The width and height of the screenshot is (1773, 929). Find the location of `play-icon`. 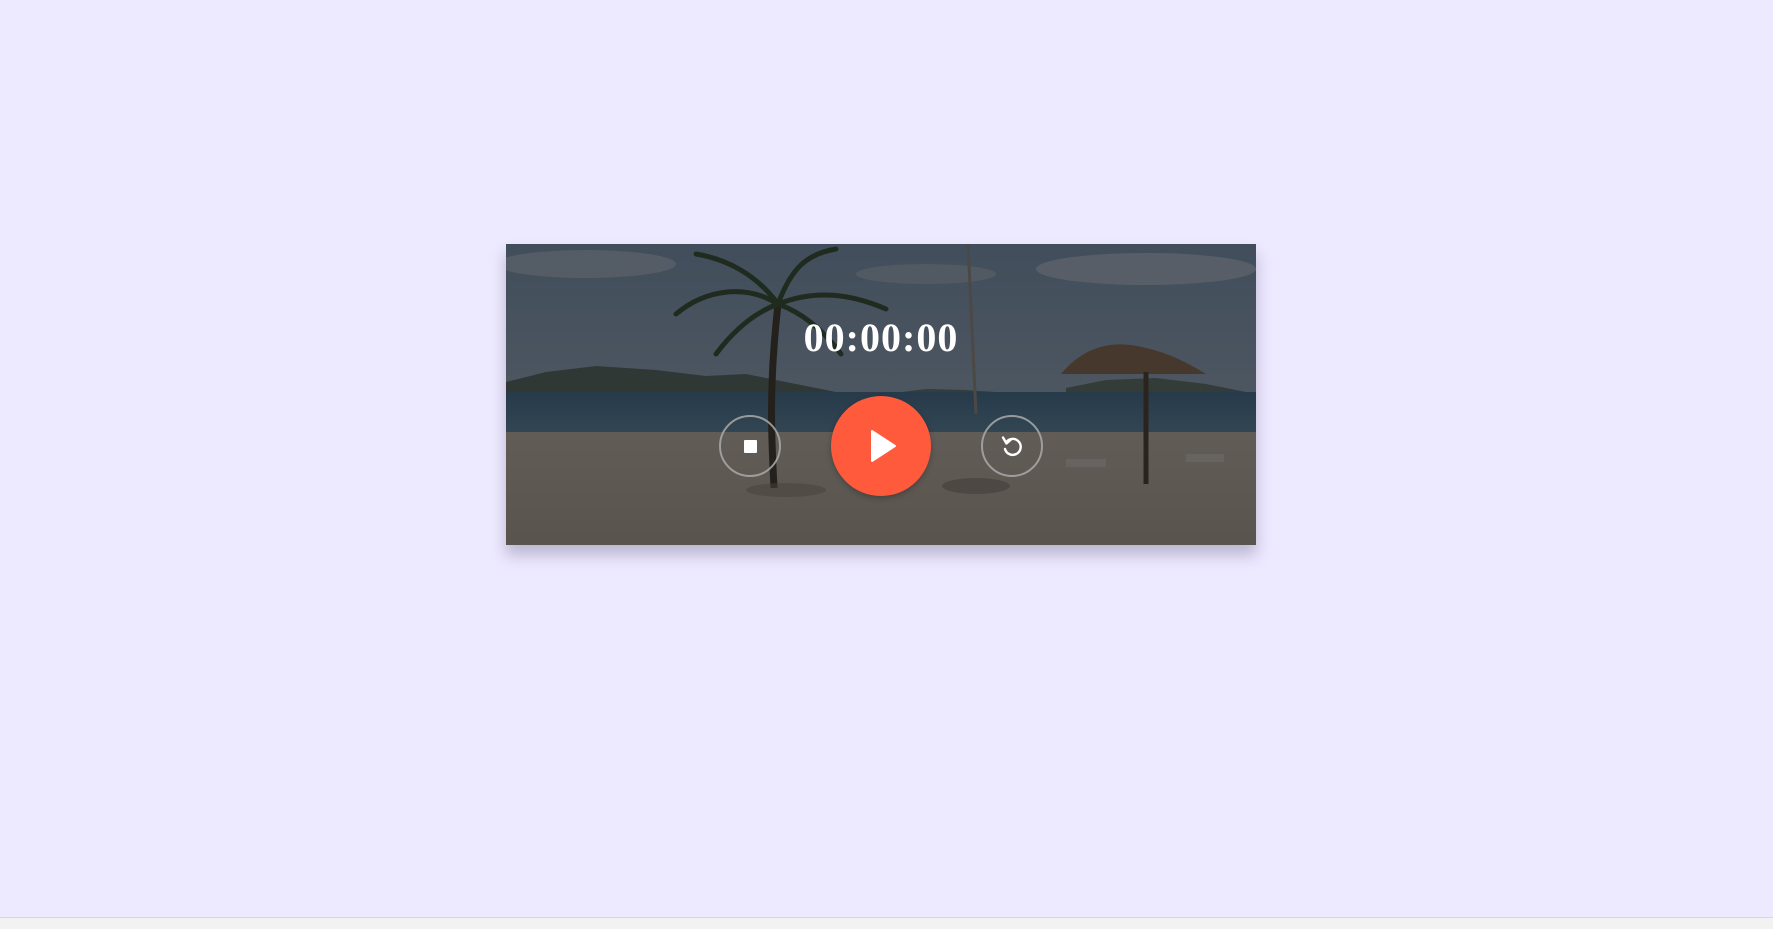

play-icon is located at coordinates (883, 446).